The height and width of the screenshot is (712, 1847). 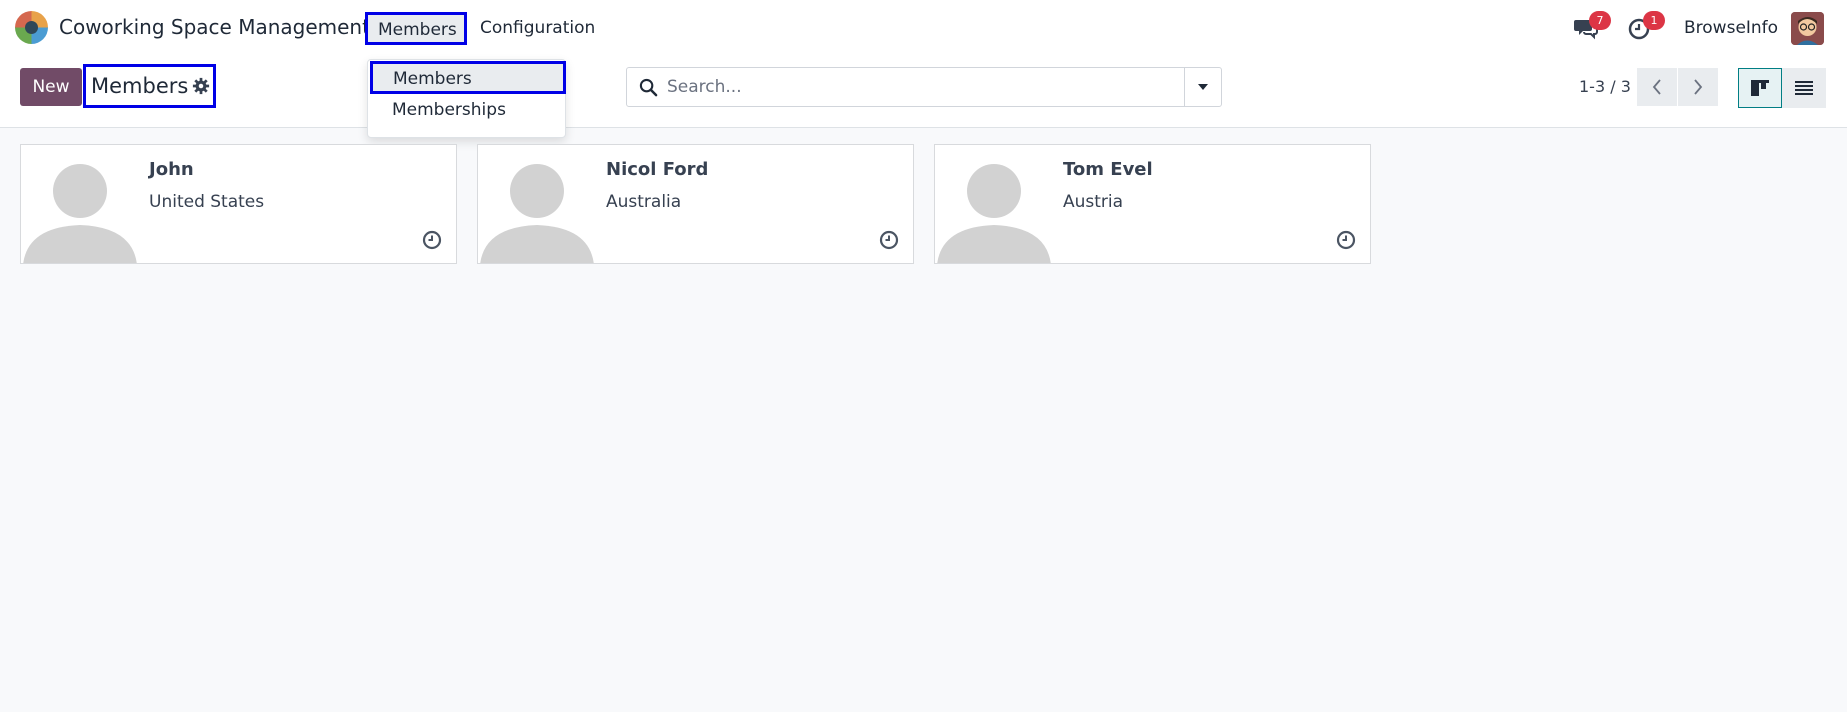 I want to click on members-dropdown-menu: Members Memberships, so click(x=466, y=98).